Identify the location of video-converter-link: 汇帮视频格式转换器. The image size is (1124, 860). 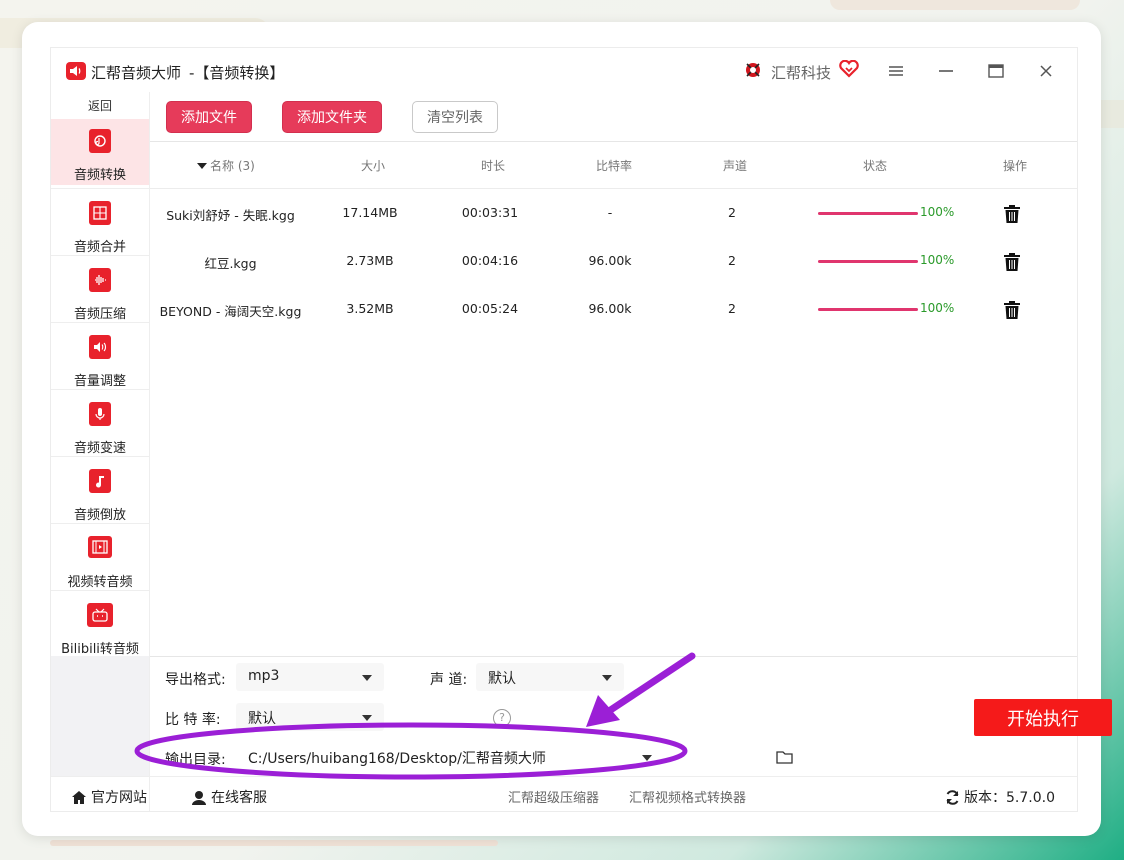
(687, 796).